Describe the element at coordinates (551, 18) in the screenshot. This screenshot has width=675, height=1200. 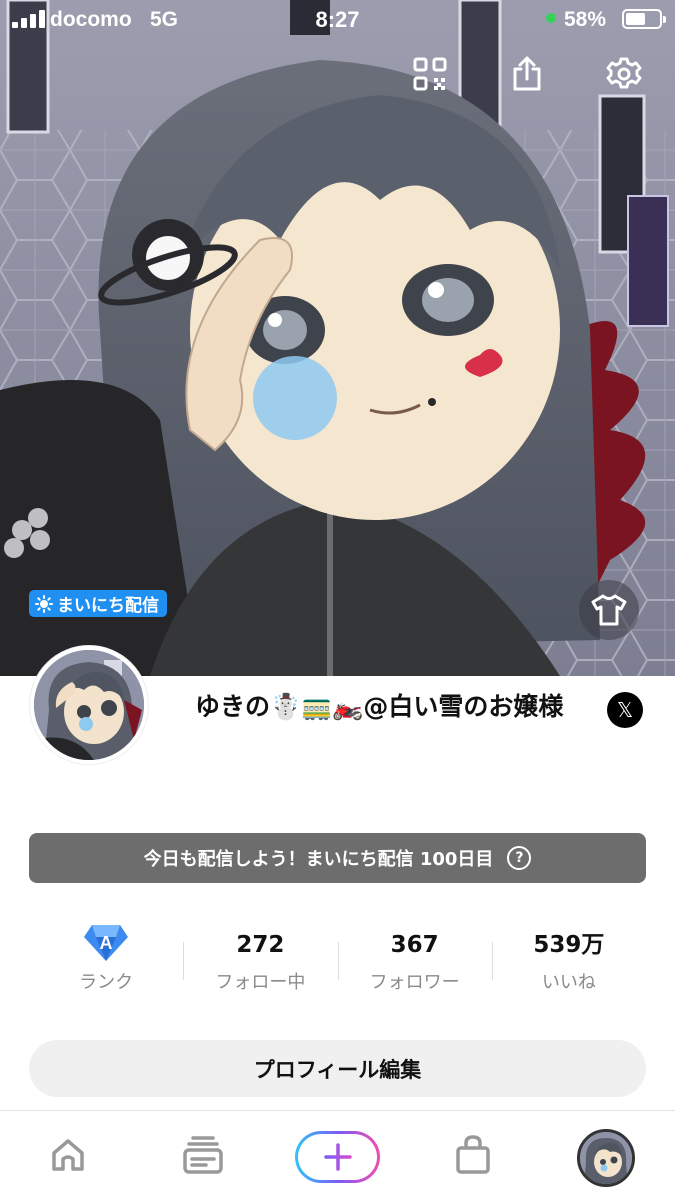
I see `privacy-indicator-dot` at that location.